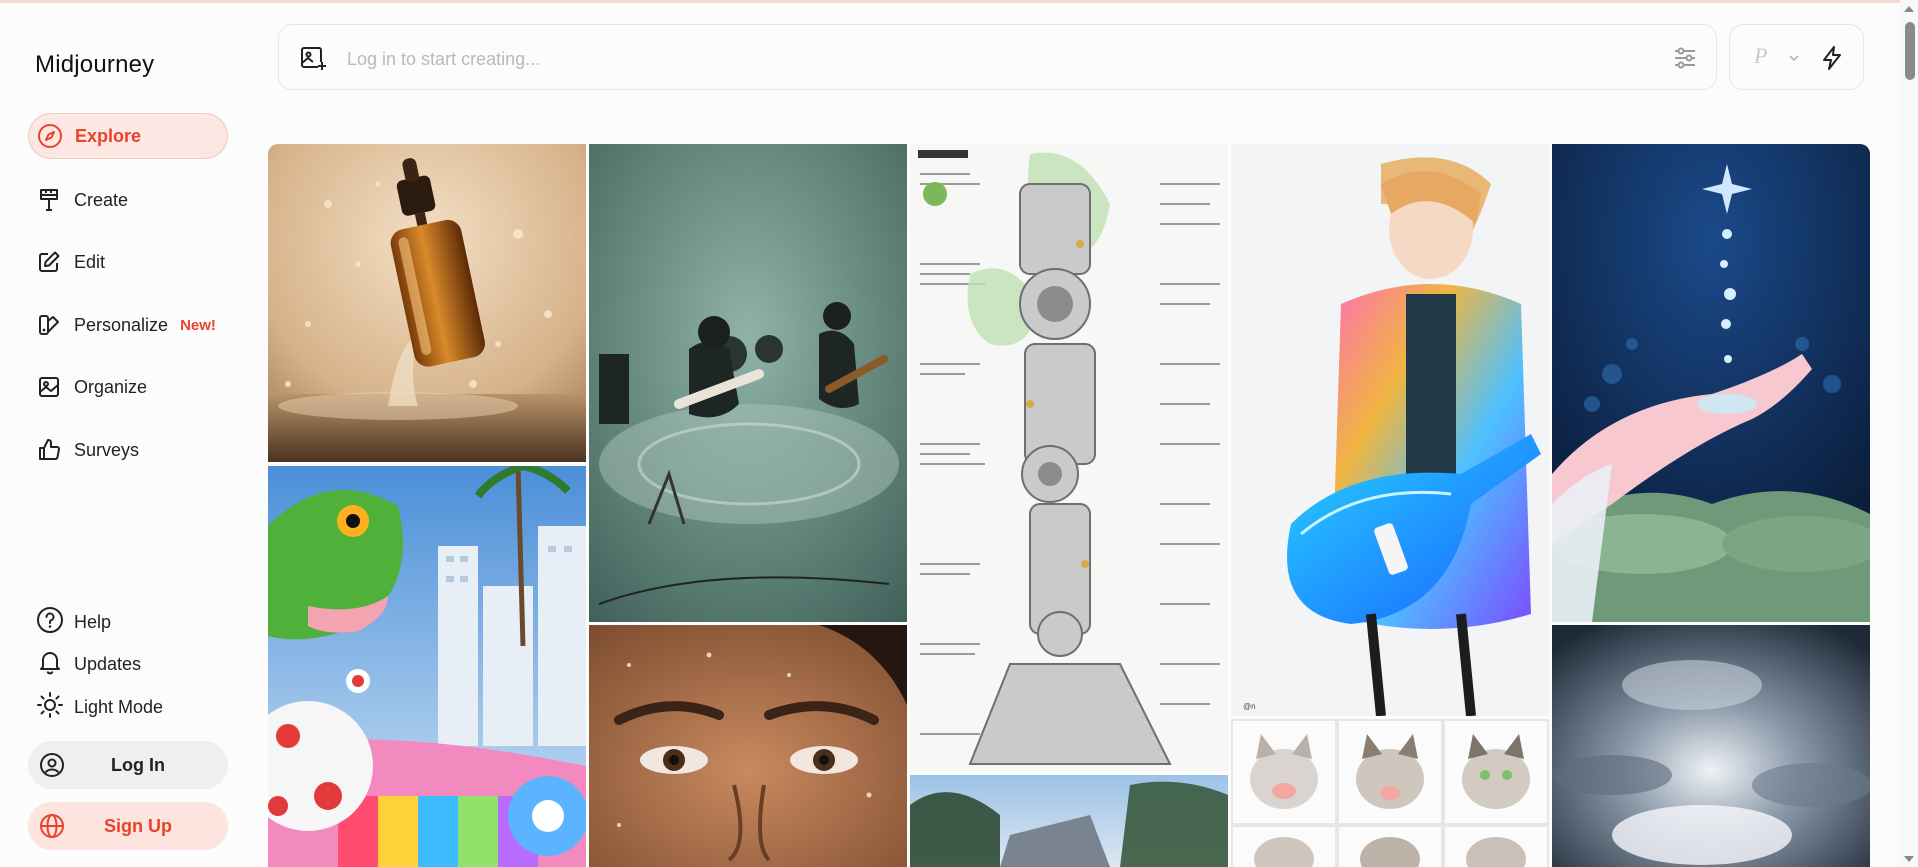  What do you see at coordinates (49, 387) in the screenshot?
I see `image-icon` at bounding box center [49, 387].